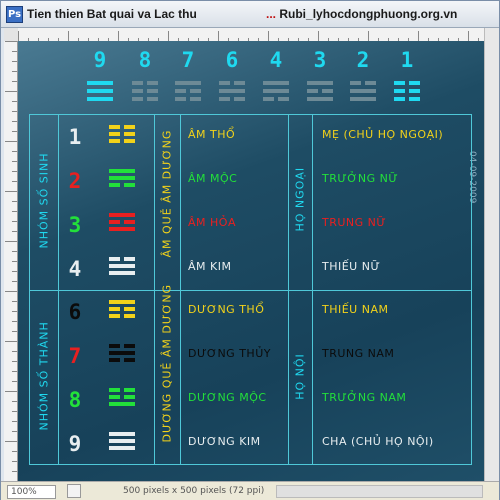  What do you see at coordinates (74, 491) in the screenshot?
I see `status-menu-button` at bounding box center [74, 491].